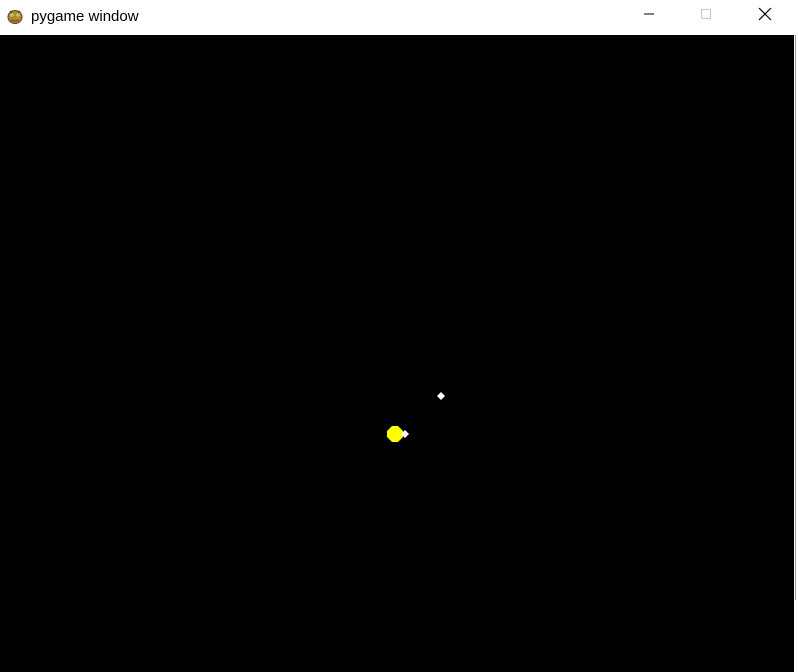  What do you see at coordinates (441, 396) in the screenshot?
I see `planet-far` at bounding box center [441, 396].